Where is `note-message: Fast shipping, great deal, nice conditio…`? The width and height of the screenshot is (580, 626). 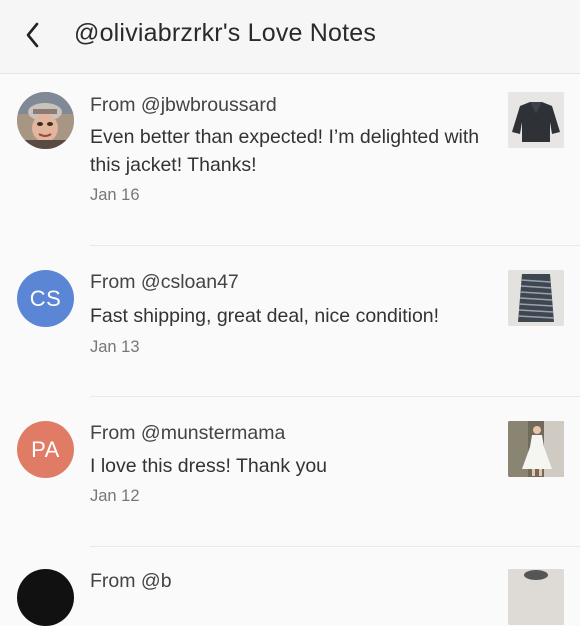 note-message: Fast shipping, great deal, nice conditio… is located at coordinates (265, 316).